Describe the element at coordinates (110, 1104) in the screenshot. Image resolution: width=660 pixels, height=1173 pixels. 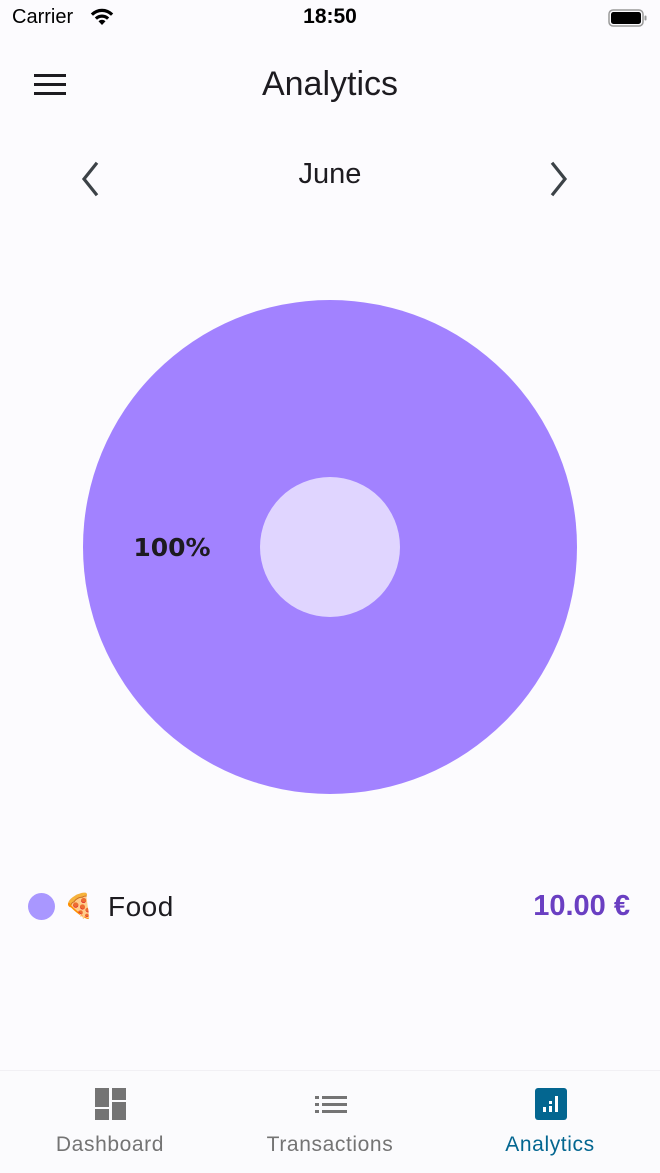
I see `dashboard-icon` at that location.